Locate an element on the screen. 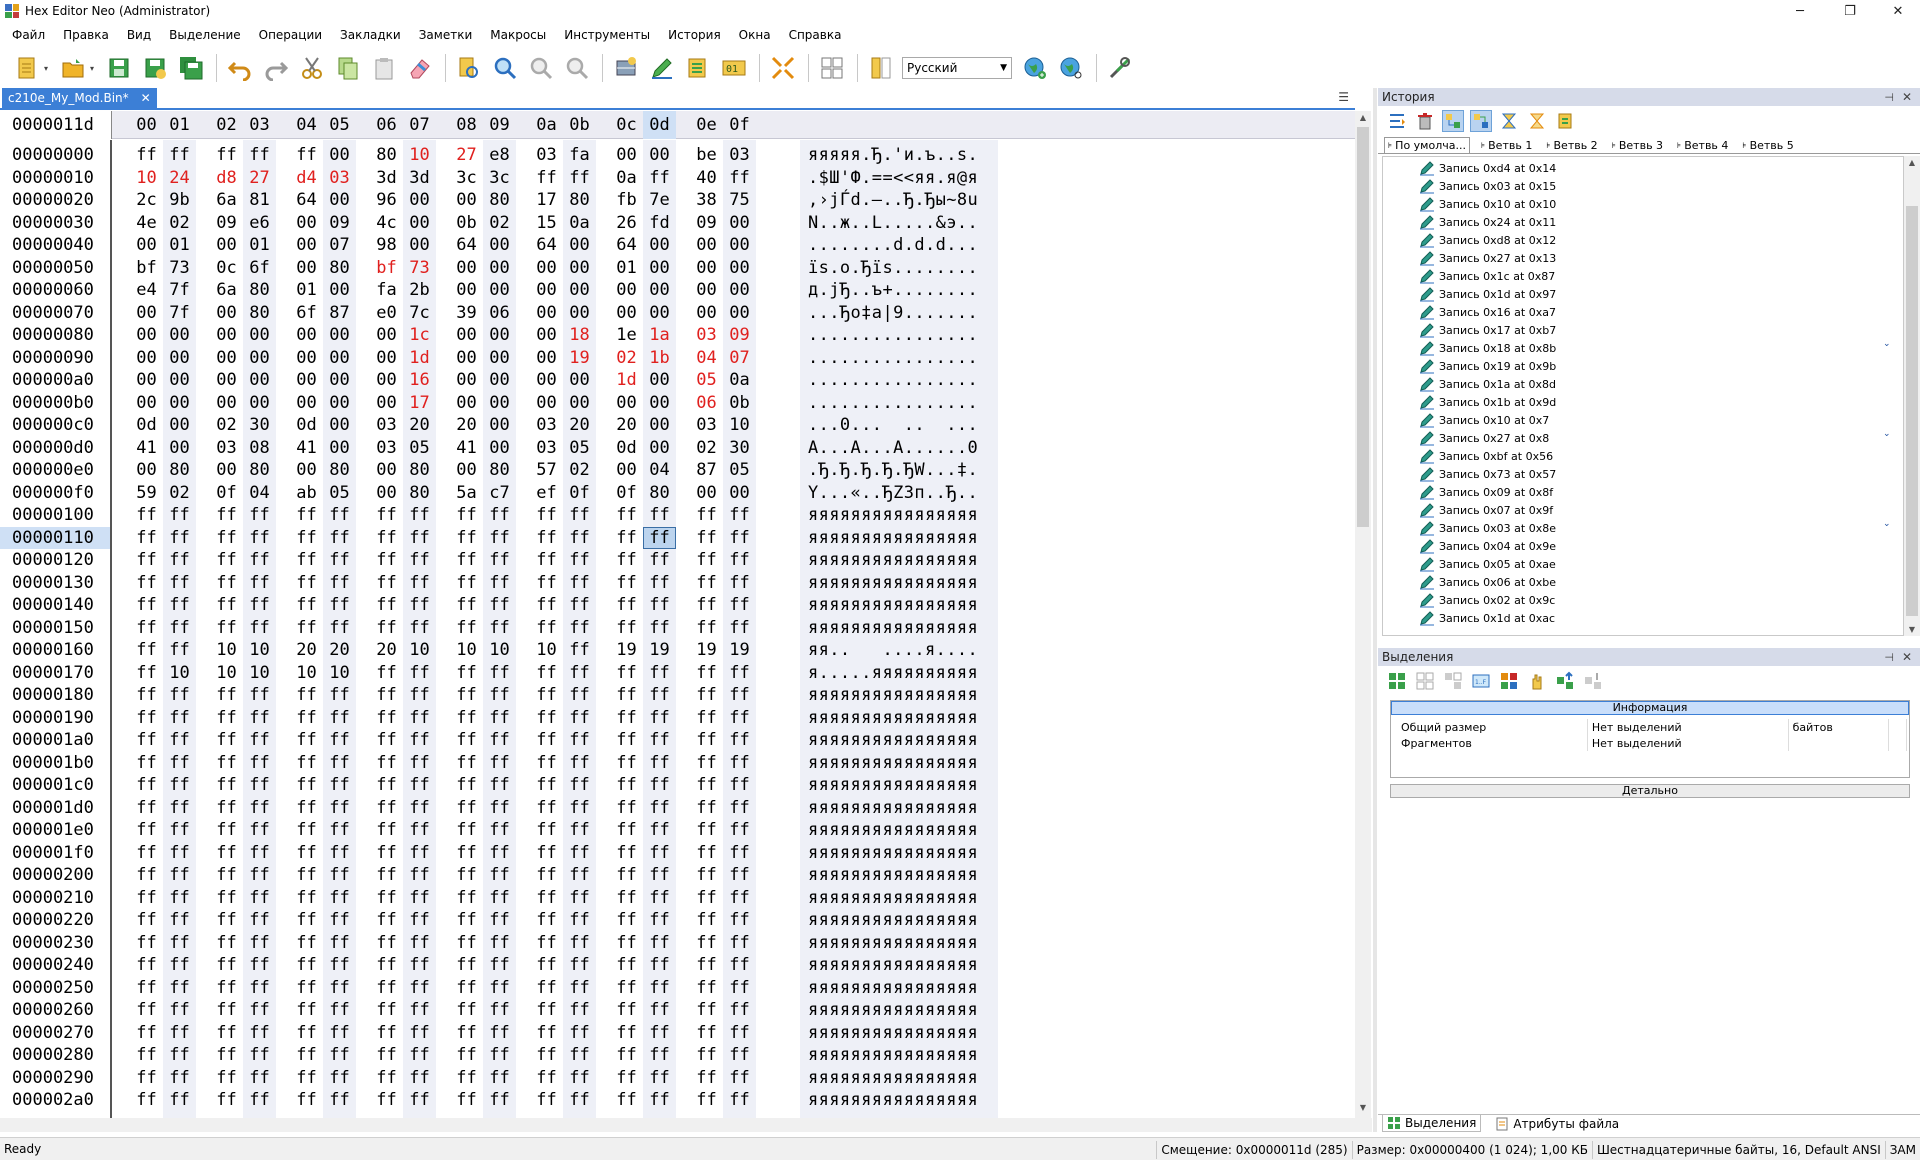 The image size is (1920, 1160). select-grid-icon is located at coordinates (1397, 681).